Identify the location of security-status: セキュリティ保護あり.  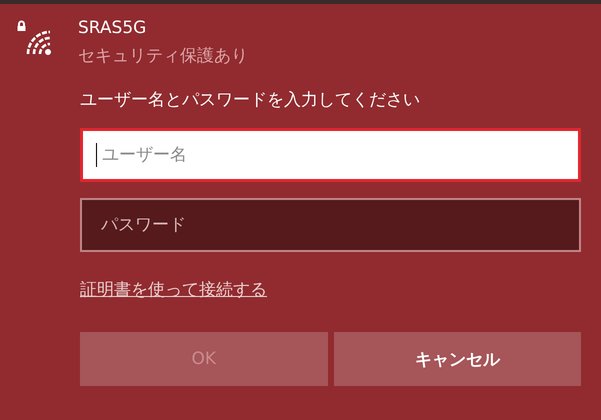
(163, 56).